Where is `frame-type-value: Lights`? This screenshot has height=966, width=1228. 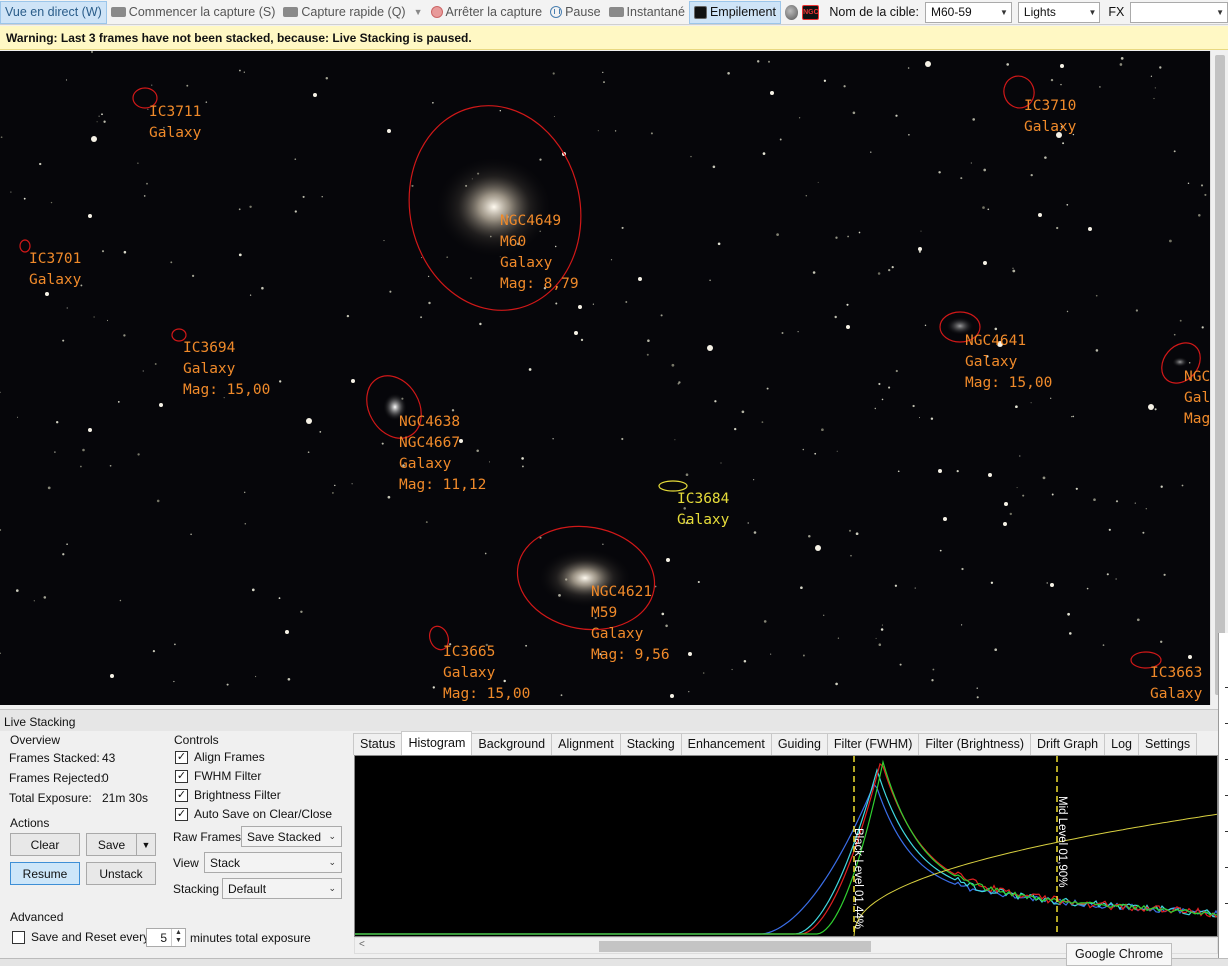
frame-type-value: Lights is located at coordinates (1039, 12).